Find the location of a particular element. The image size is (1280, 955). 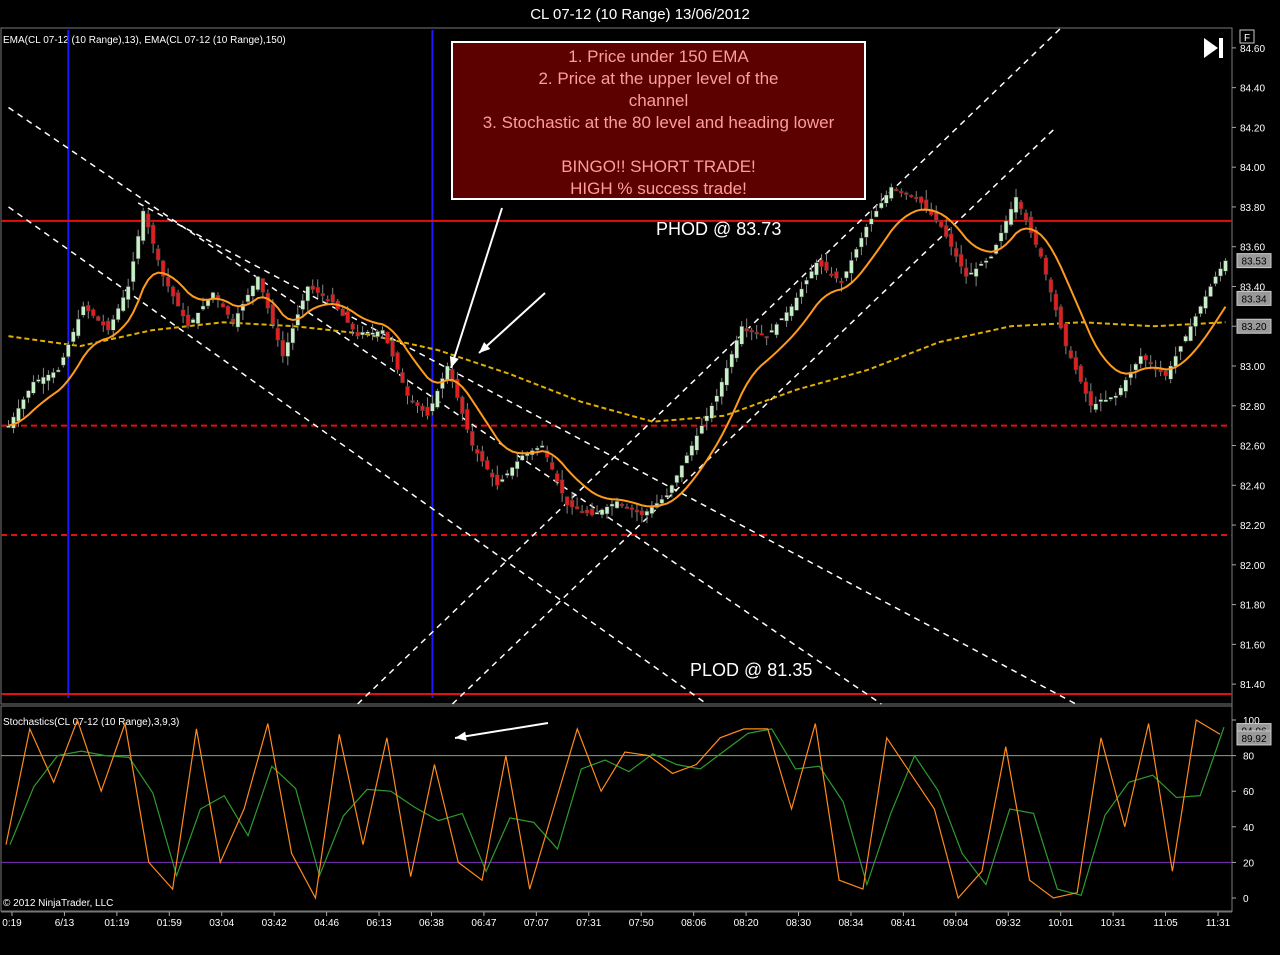

time-tick-label: 03:04 is located at coordinates (221, 923).